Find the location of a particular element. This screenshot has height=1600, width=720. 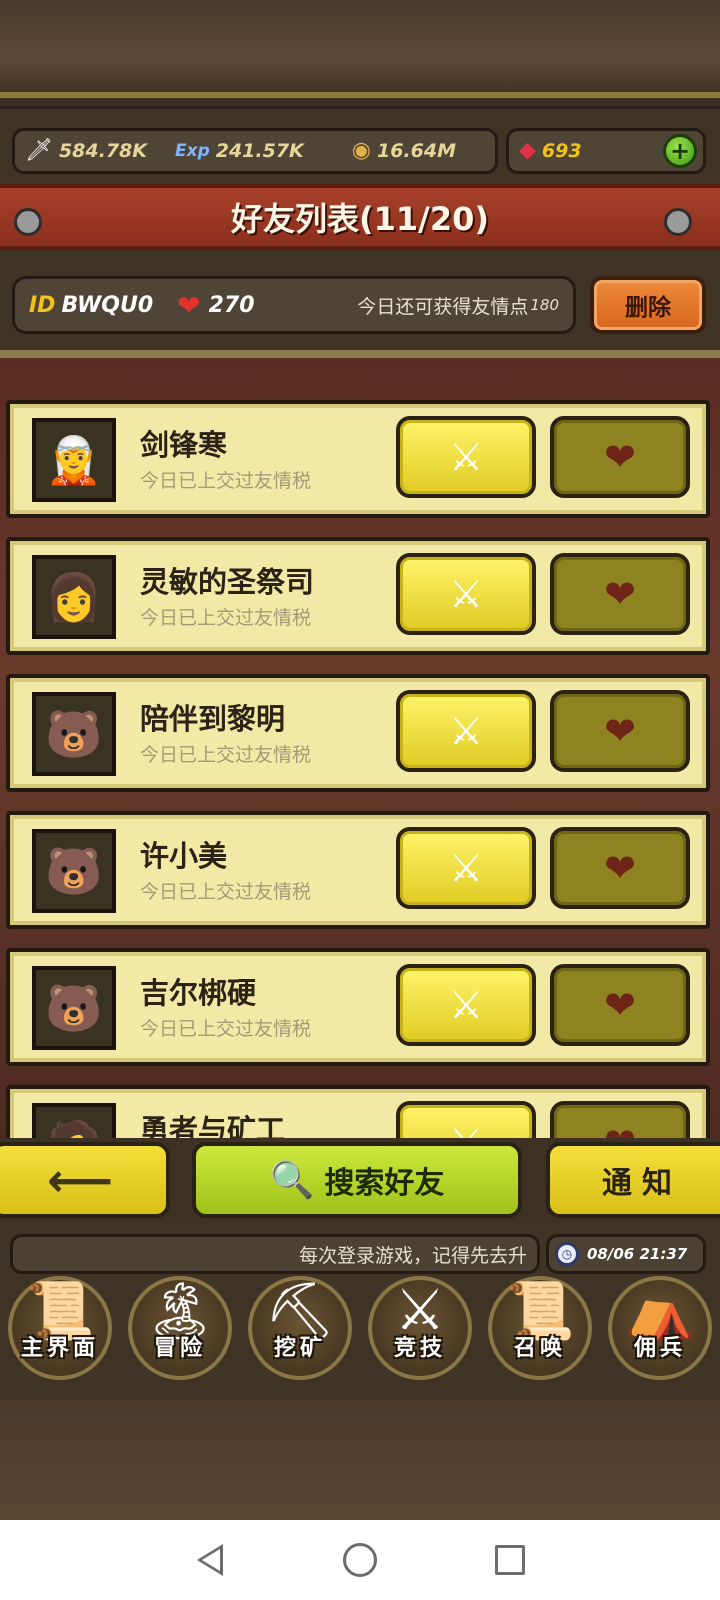

player-info-bar: ID BWQU0 ❤ 270 今日还可获得友情点 180 is located at coordinates (294, 305).